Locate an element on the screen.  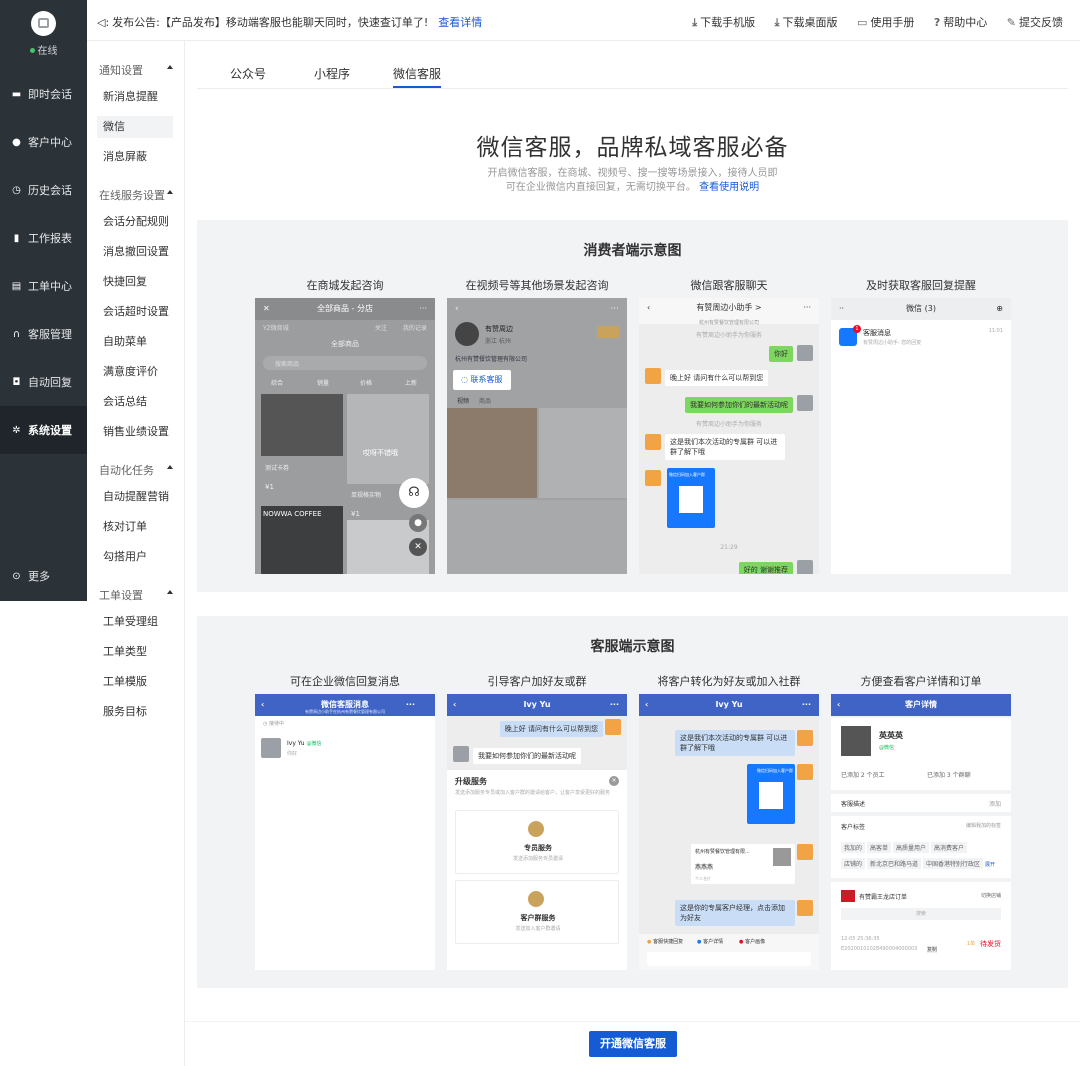
download-desktop-link: ⤓ 下载桌面版 is located at coordinates (806, 22).